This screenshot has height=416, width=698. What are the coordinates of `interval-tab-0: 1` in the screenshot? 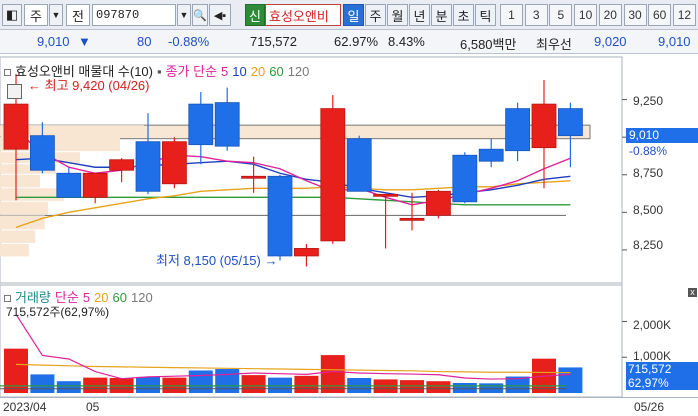 It's located at (511, 15).